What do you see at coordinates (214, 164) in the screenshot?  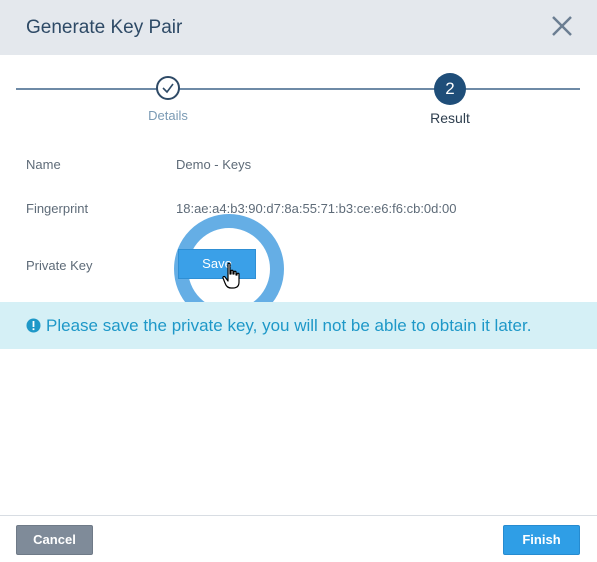 I see `name-value: Demo - Keys` at bounding box center [214, 164].